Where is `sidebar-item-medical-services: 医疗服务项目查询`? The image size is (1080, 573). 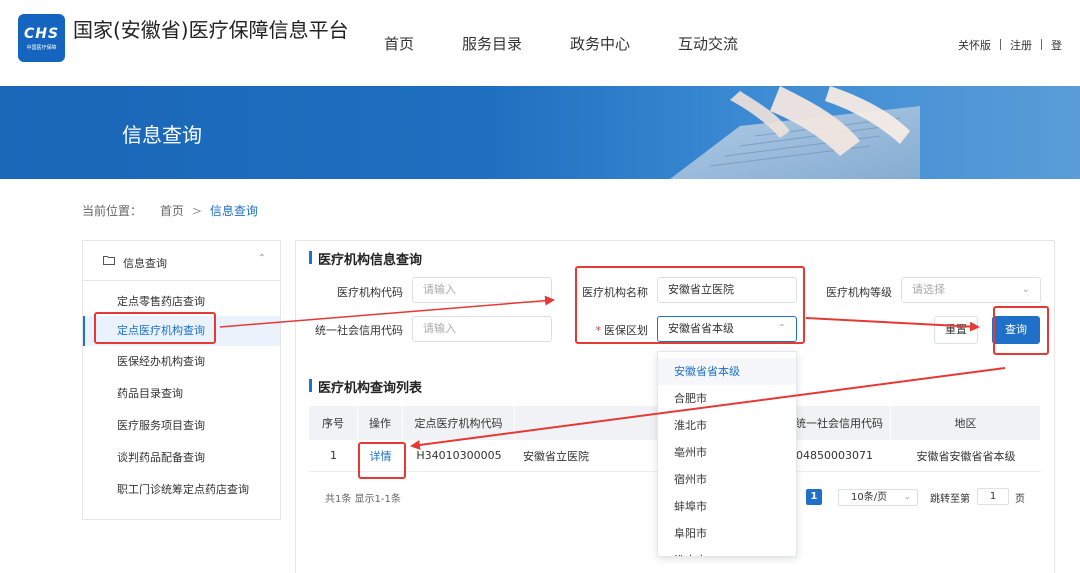 sidebar-item-medical-services: 医疗服务项目查询 is located at coordinates (181, 426).